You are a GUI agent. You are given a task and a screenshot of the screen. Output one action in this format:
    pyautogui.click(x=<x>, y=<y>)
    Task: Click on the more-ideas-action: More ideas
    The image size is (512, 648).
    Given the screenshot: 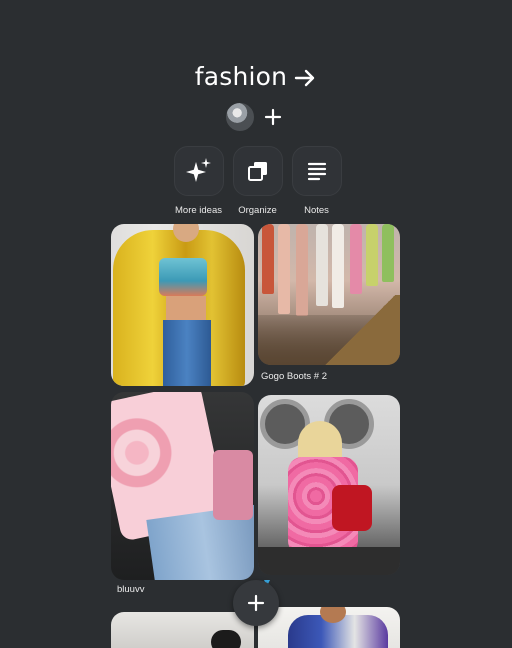 What is the action you would take?
    pyautogui.click(x=198, y=181)
    